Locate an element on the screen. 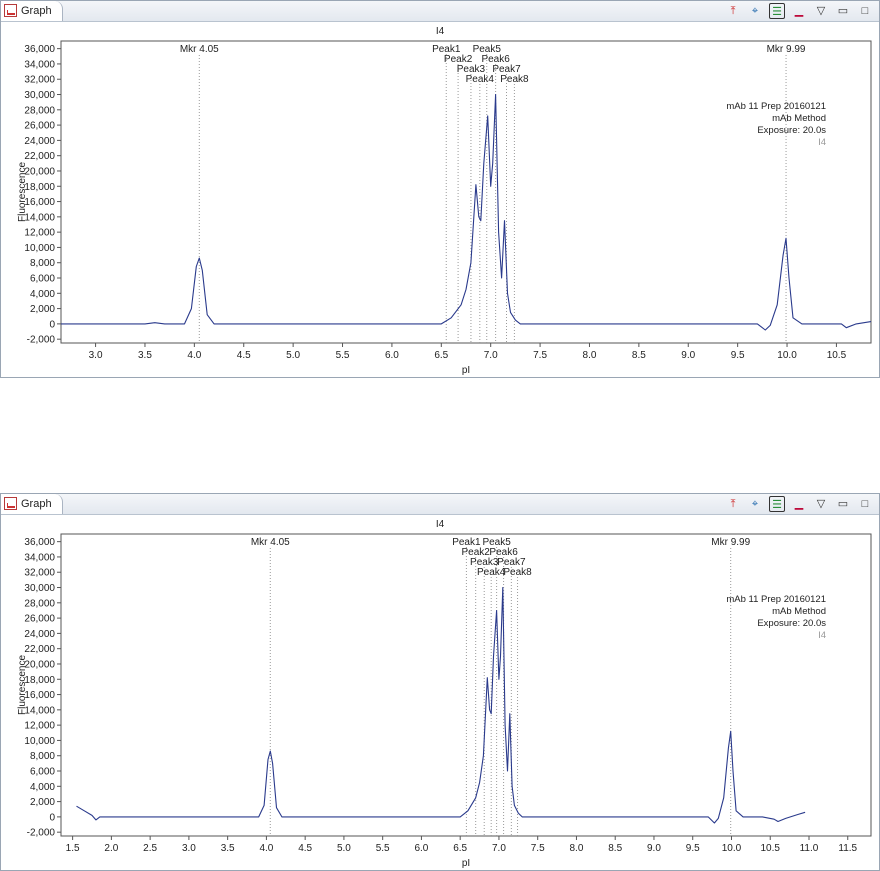 This screenshot has width=880, height=871. x-tick-label: 2.0 is located at coordinates (111, 848).